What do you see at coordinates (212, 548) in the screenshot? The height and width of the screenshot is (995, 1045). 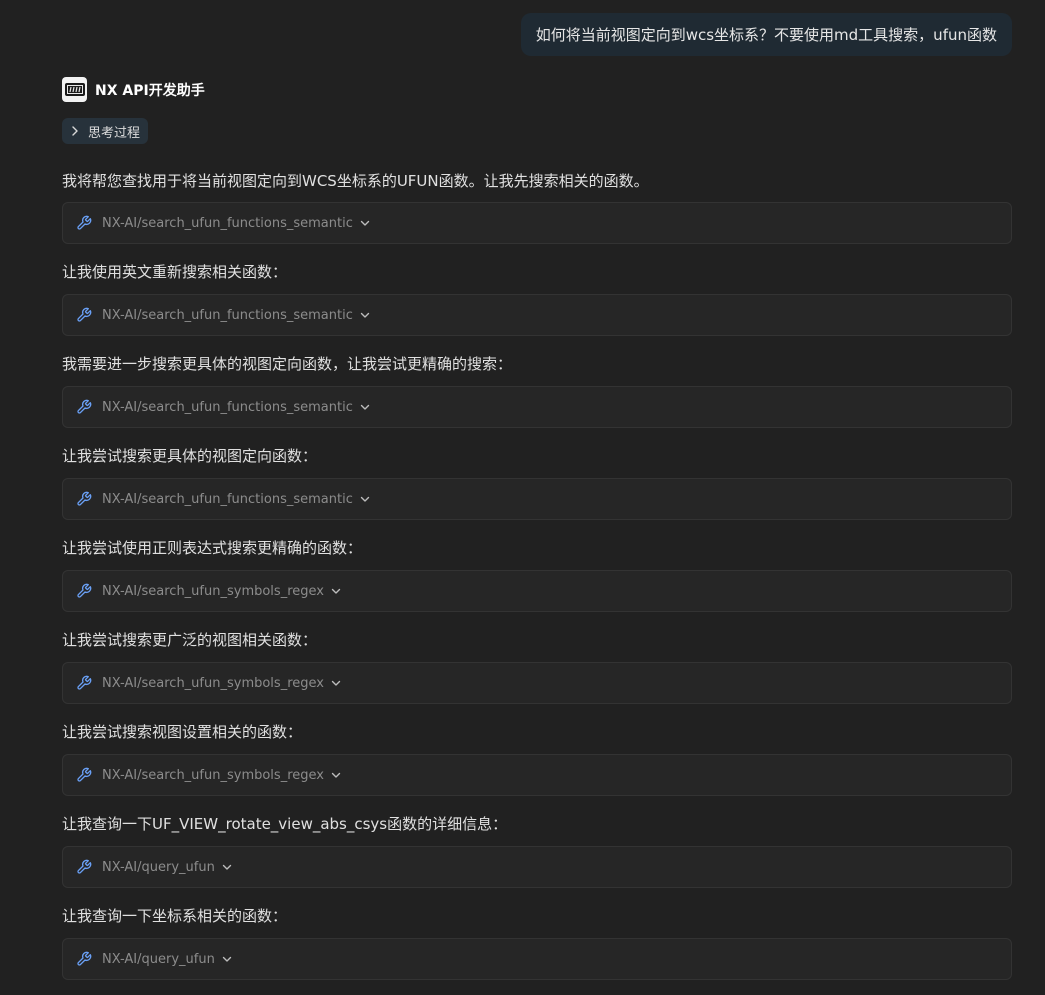 I see `assistant-message-text: 让我尝试使用正则表达式搜索更精确的函数：` at bounding box center [212, 548].